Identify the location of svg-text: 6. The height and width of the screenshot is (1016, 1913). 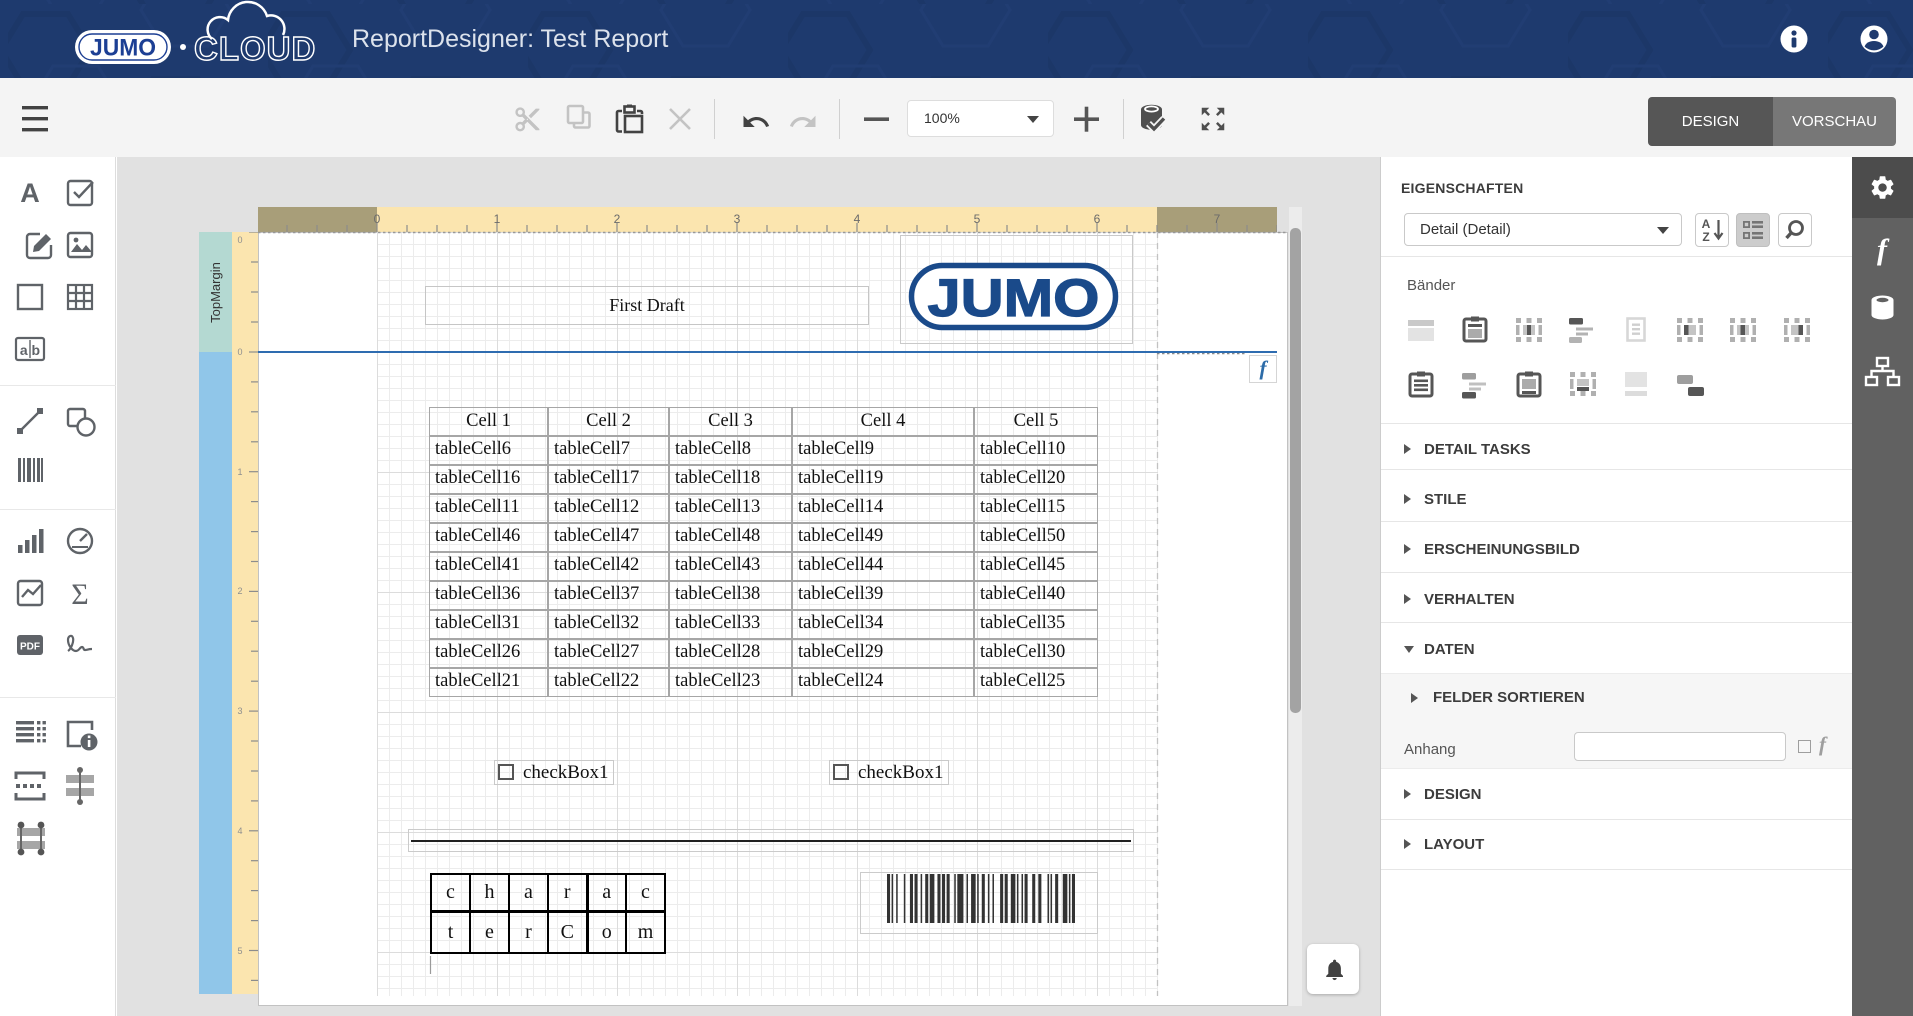
(1097, 219).